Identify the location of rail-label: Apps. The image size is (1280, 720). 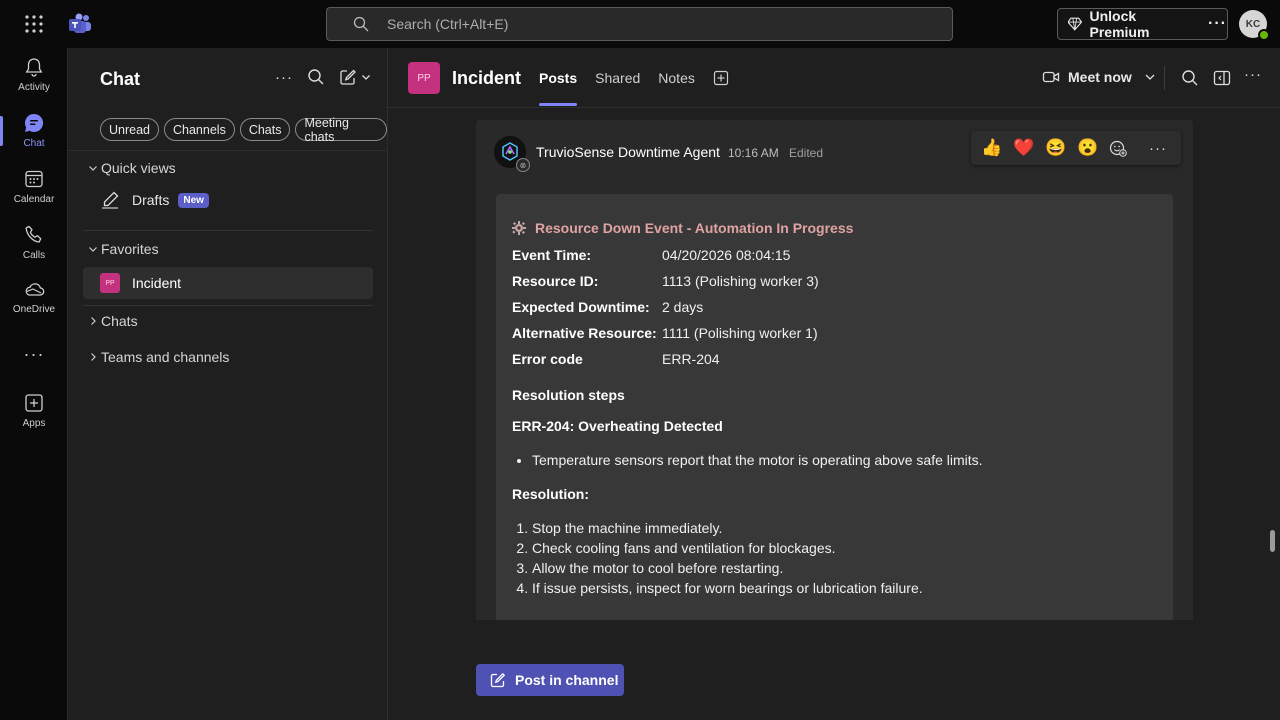
(34, 423).